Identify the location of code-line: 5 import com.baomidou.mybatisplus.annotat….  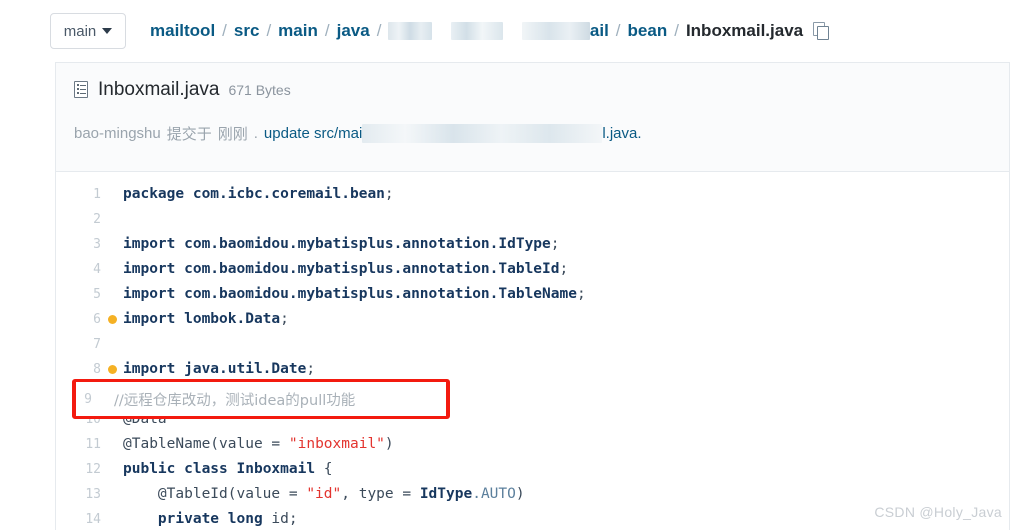
(532, 294).